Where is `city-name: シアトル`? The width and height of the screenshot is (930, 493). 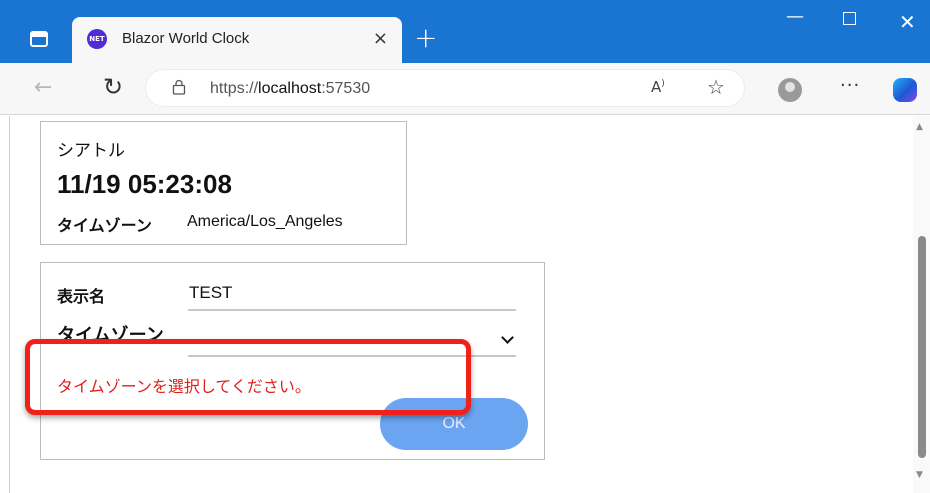 city-name: シアトル is located at coordinates (91, 151).